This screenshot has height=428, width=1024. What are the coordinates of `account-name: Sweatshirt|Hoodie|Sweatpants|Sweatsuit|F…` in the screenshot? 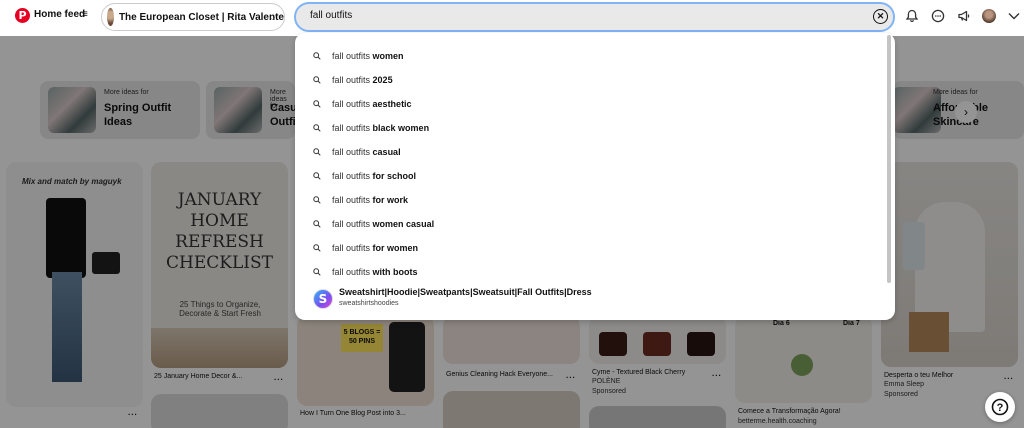 It's located at (465, 292).